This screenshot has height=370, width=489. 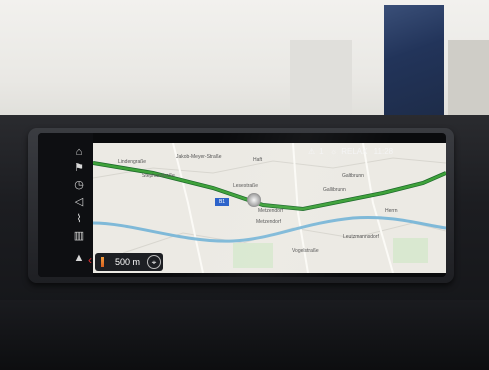 I want to click on drive-mode: RELAX, so click(x=354, y=151).